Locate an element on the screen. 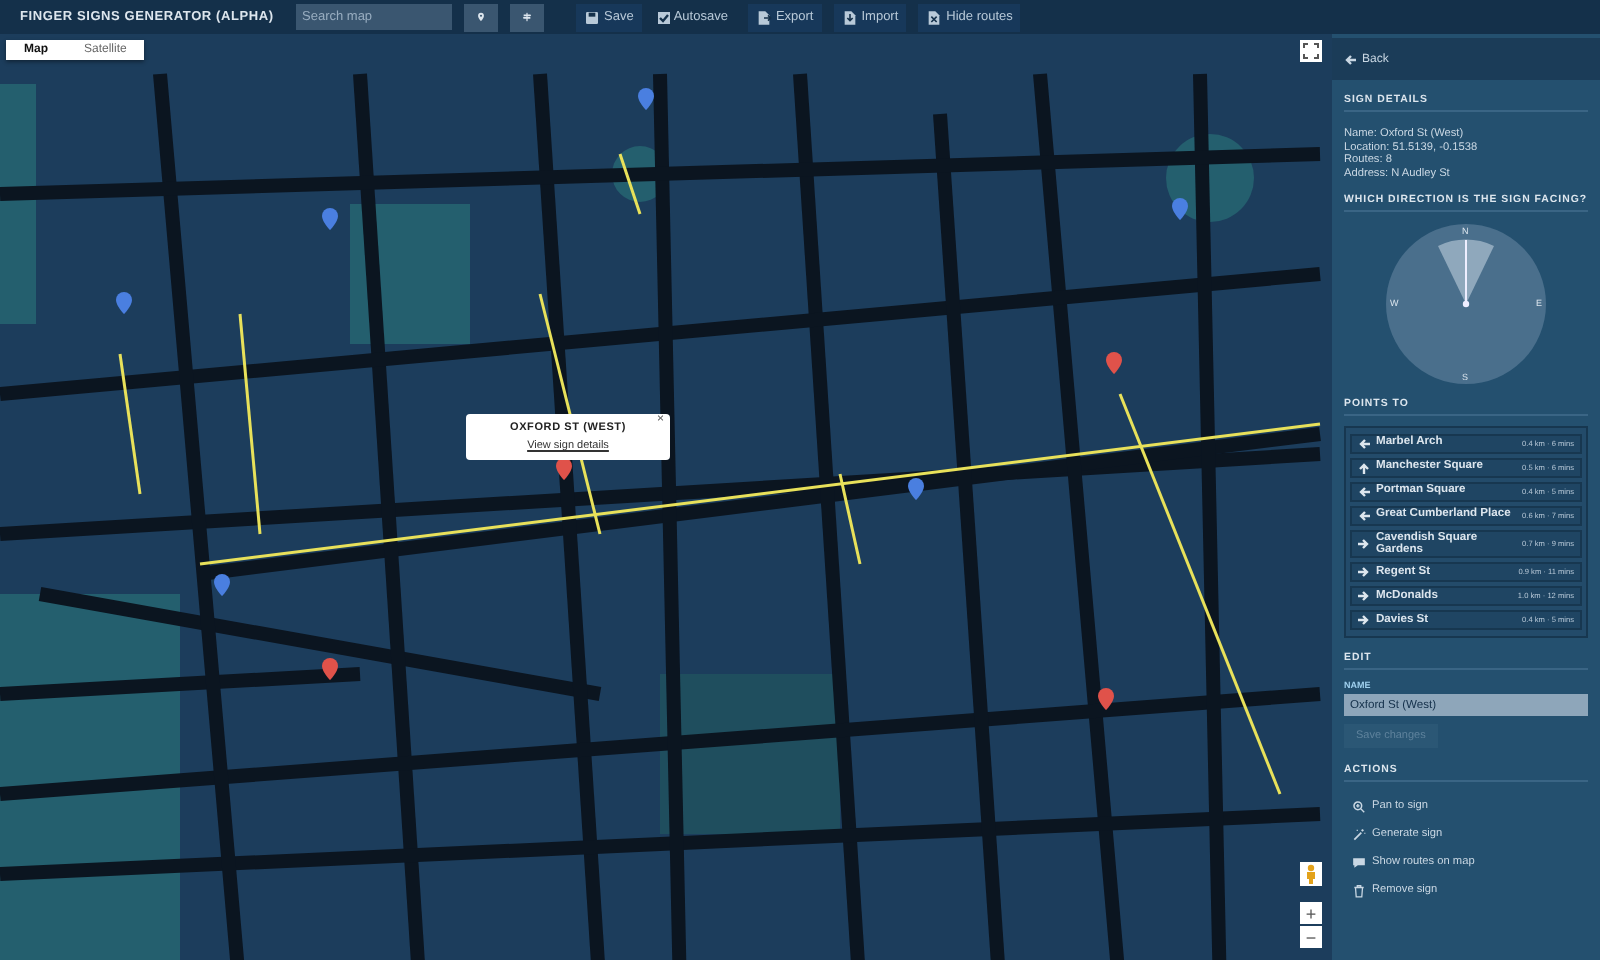  zoom-in-button: + is located at coordinates (1311, 913).